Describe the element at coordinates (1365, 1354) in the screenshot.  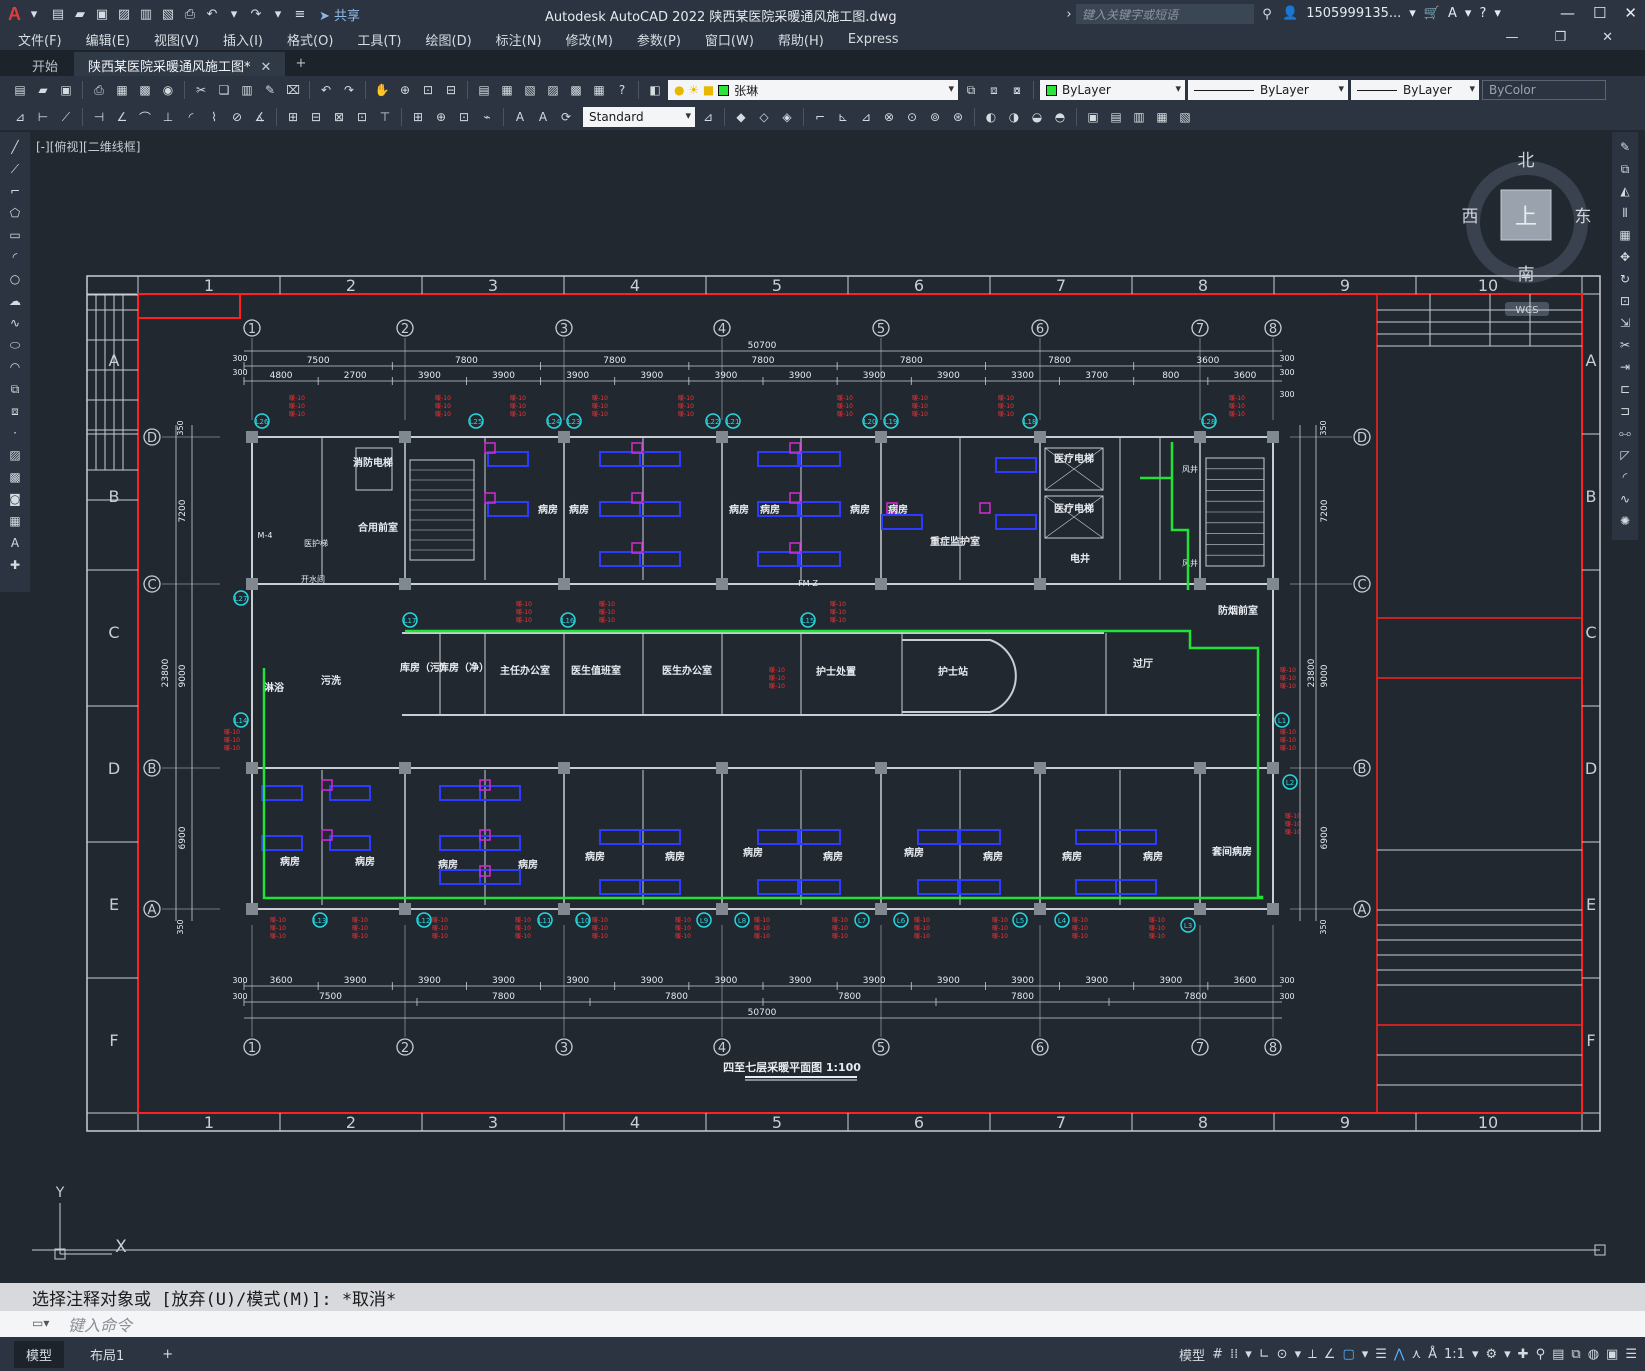
I see `osnap-dropdown-icon: ▾` at that location.